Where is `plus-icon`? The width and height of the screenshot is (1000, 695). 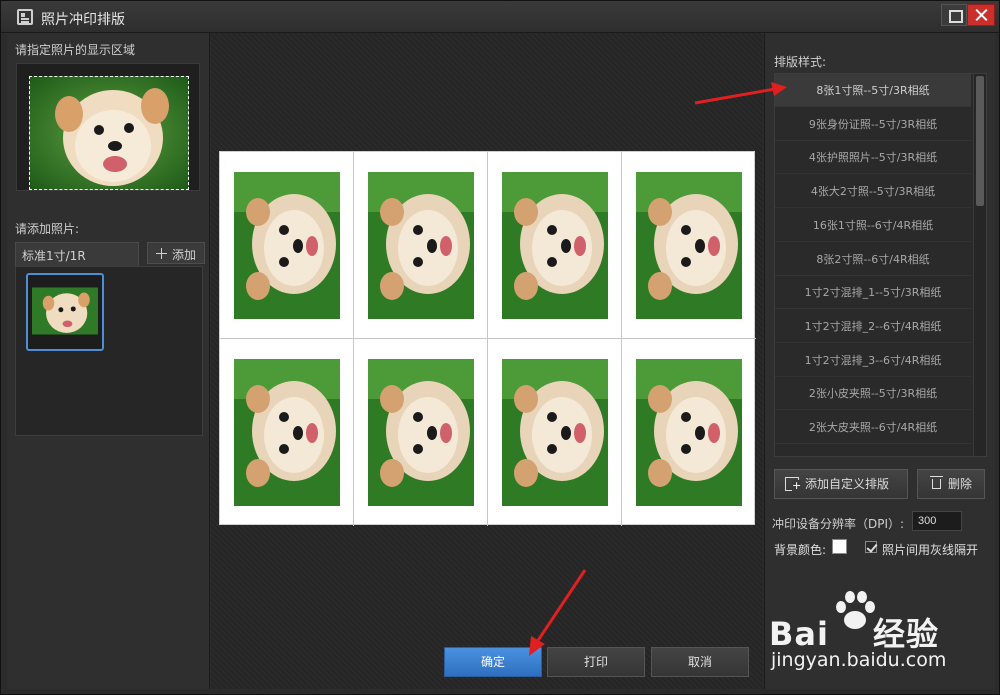
plus-icon is located at coordinates (161, 253).